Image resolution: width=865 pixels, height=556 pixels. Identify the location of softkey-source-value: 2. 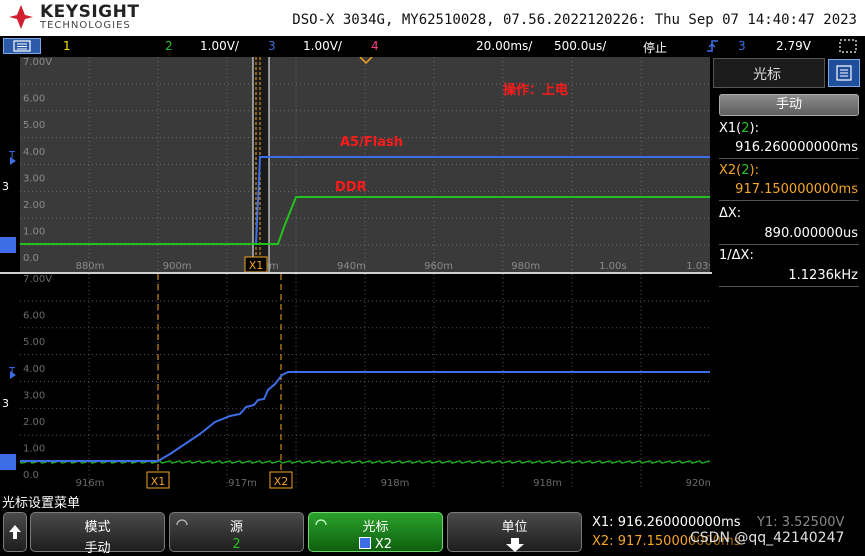
(236, 544).